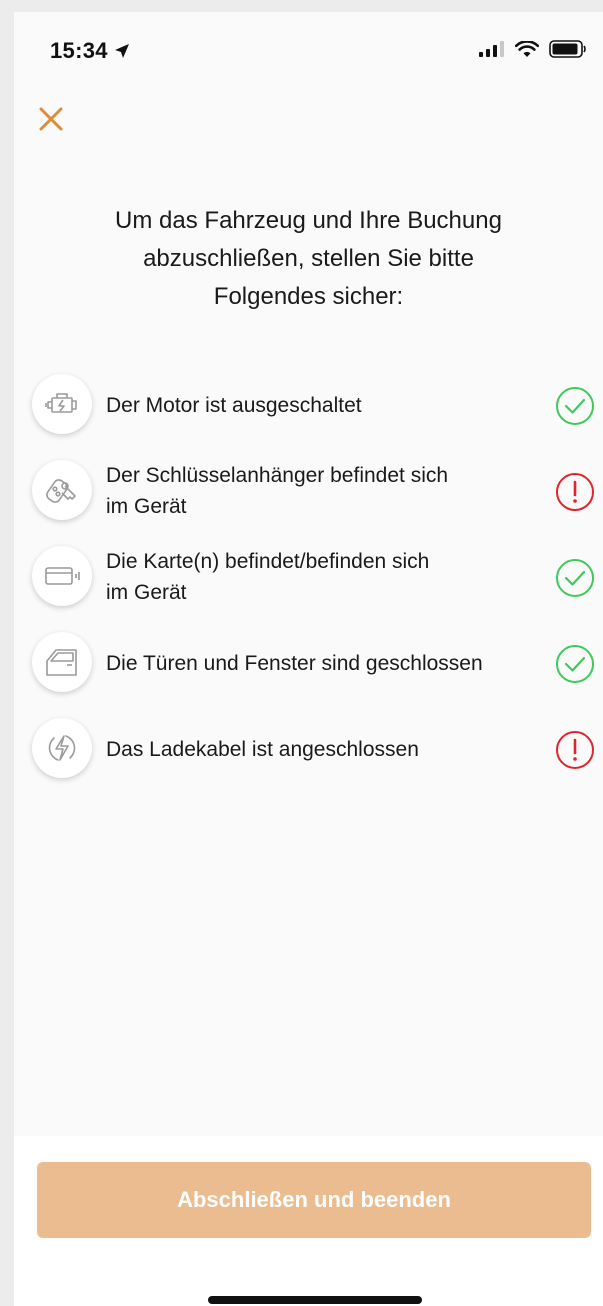 Image resolution: width=603 pixels, height=1306 pixels. I want to click on wifi-icon, so click(527, 48).